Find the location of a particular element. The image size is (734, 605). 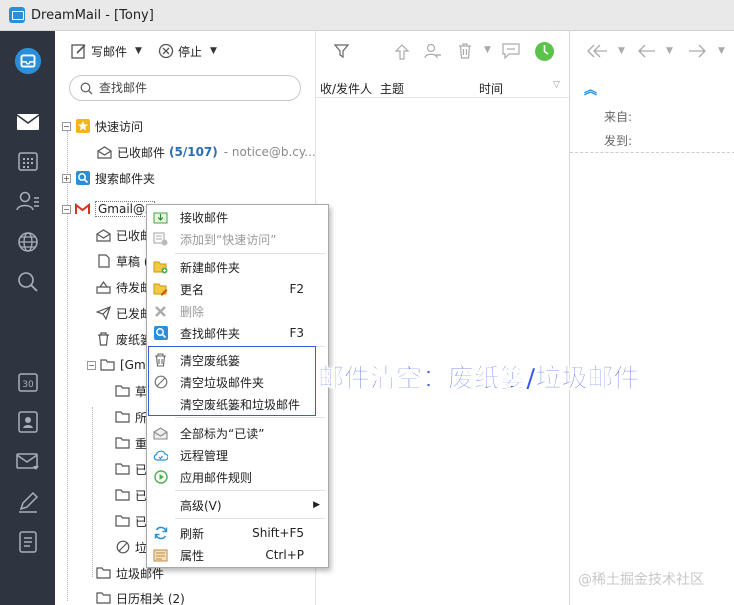

tree-item-sent: 已发邮 is located at coordinates (124, 313).